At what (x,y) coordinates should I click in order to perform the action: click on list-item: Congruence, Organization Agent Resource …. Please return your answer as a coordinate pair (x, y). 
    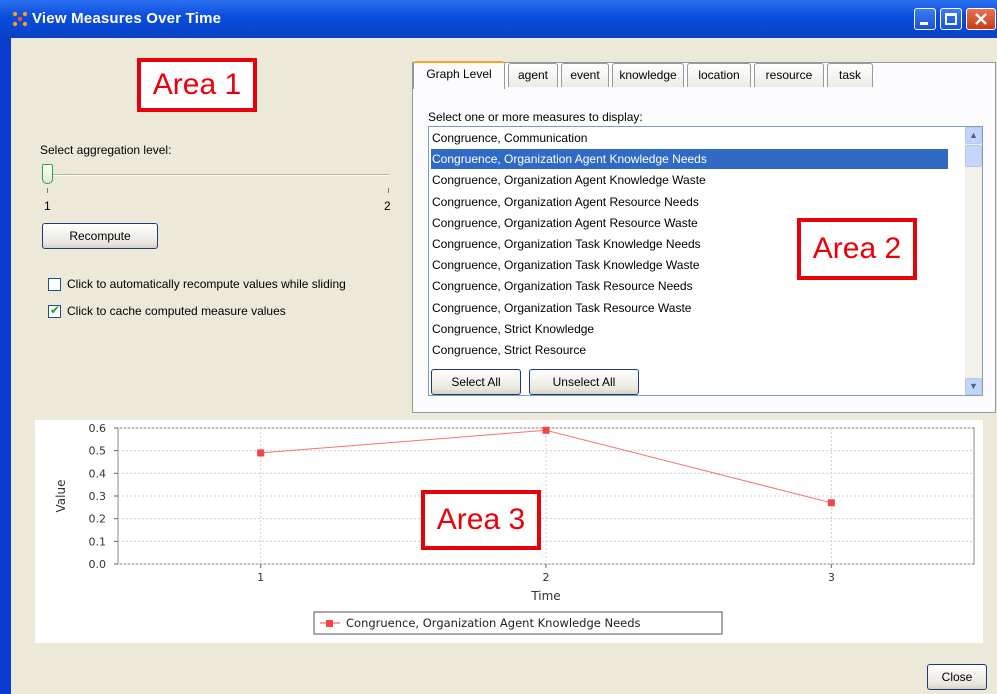
    Looking at the image, I should click on (689, 202).